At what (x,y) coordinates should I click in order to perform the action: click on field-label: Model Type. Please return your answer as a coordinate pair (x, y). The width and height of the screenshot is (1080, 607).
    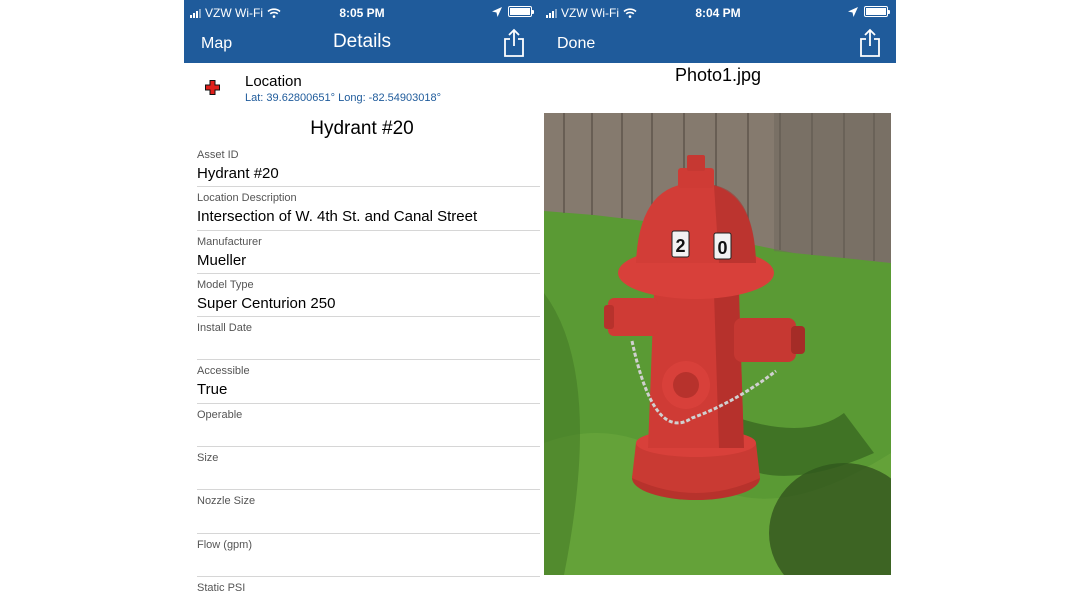
    Looking at the image, I should click on (225, 284).